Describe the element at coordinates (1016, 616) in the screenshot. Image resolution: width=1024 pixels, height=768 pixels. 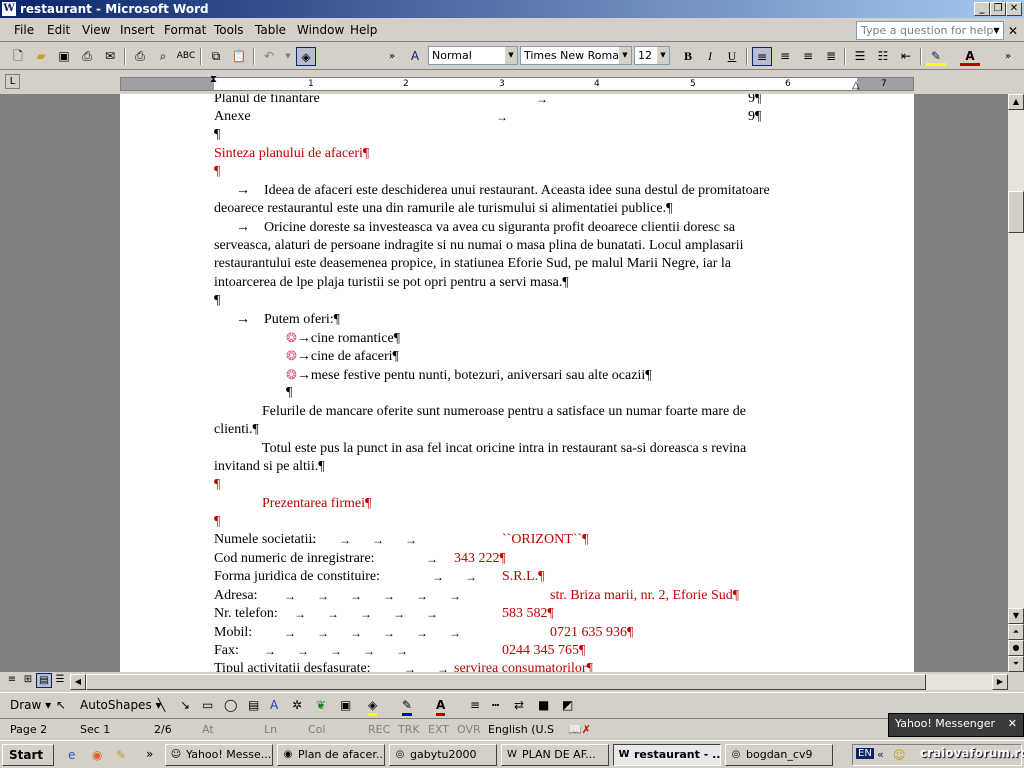
I see `scroll-down-icon: ▼` at that location.